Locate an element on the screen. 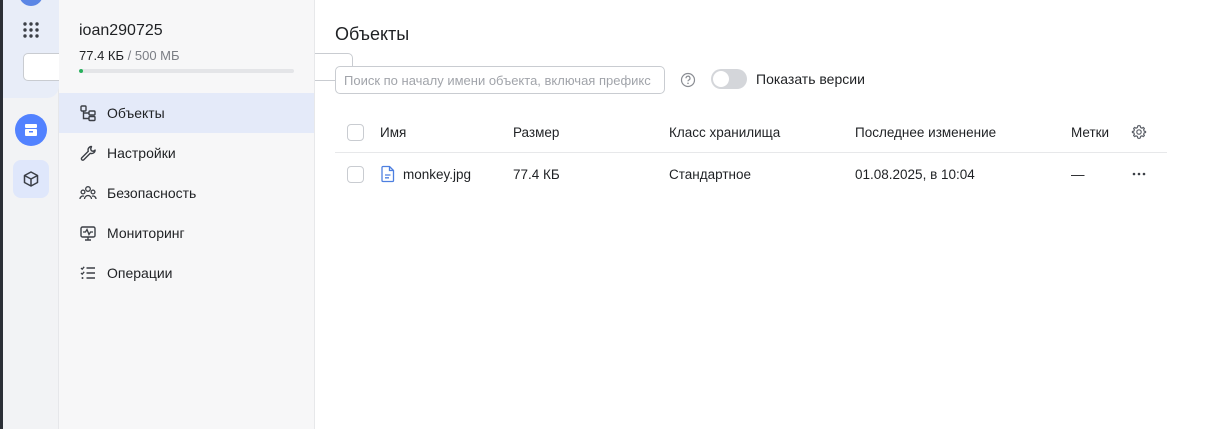  sidebar-item-settings: Настройки is located at coordinates (186, 153).